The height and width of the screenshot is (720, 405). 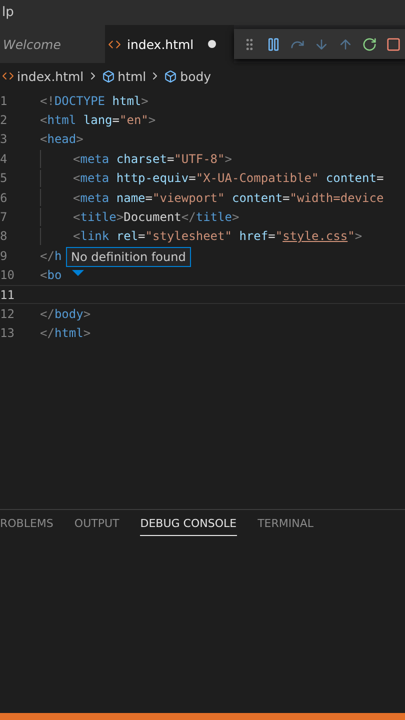 What do you see at coordinates (273, 44) in the screenshot?
I see `pause-icon` at bounding box center [273, 44].